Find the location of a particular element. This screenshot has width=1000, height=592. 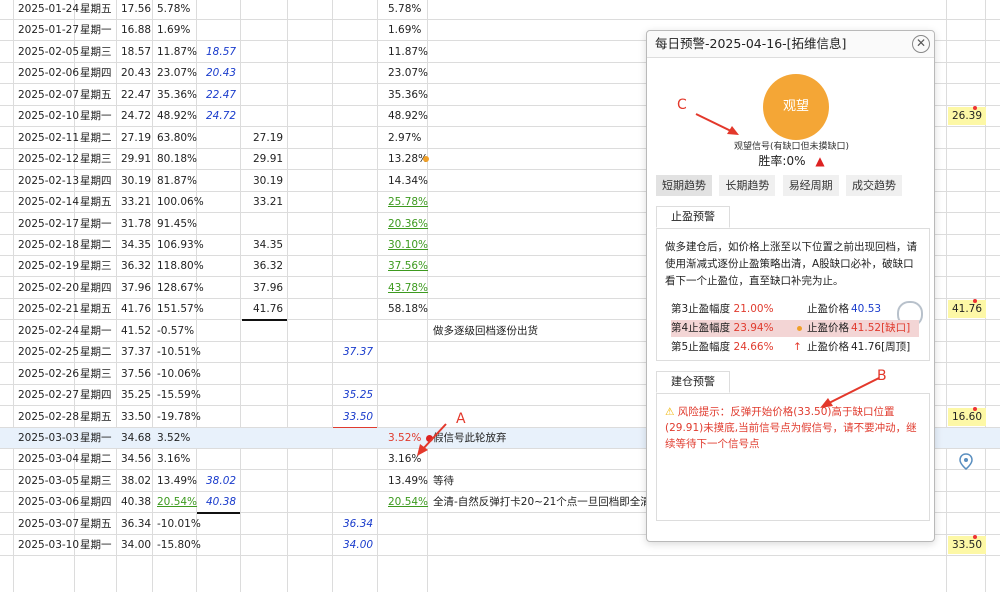

price-cell: 37.37 is located at coordinates (136, 352).